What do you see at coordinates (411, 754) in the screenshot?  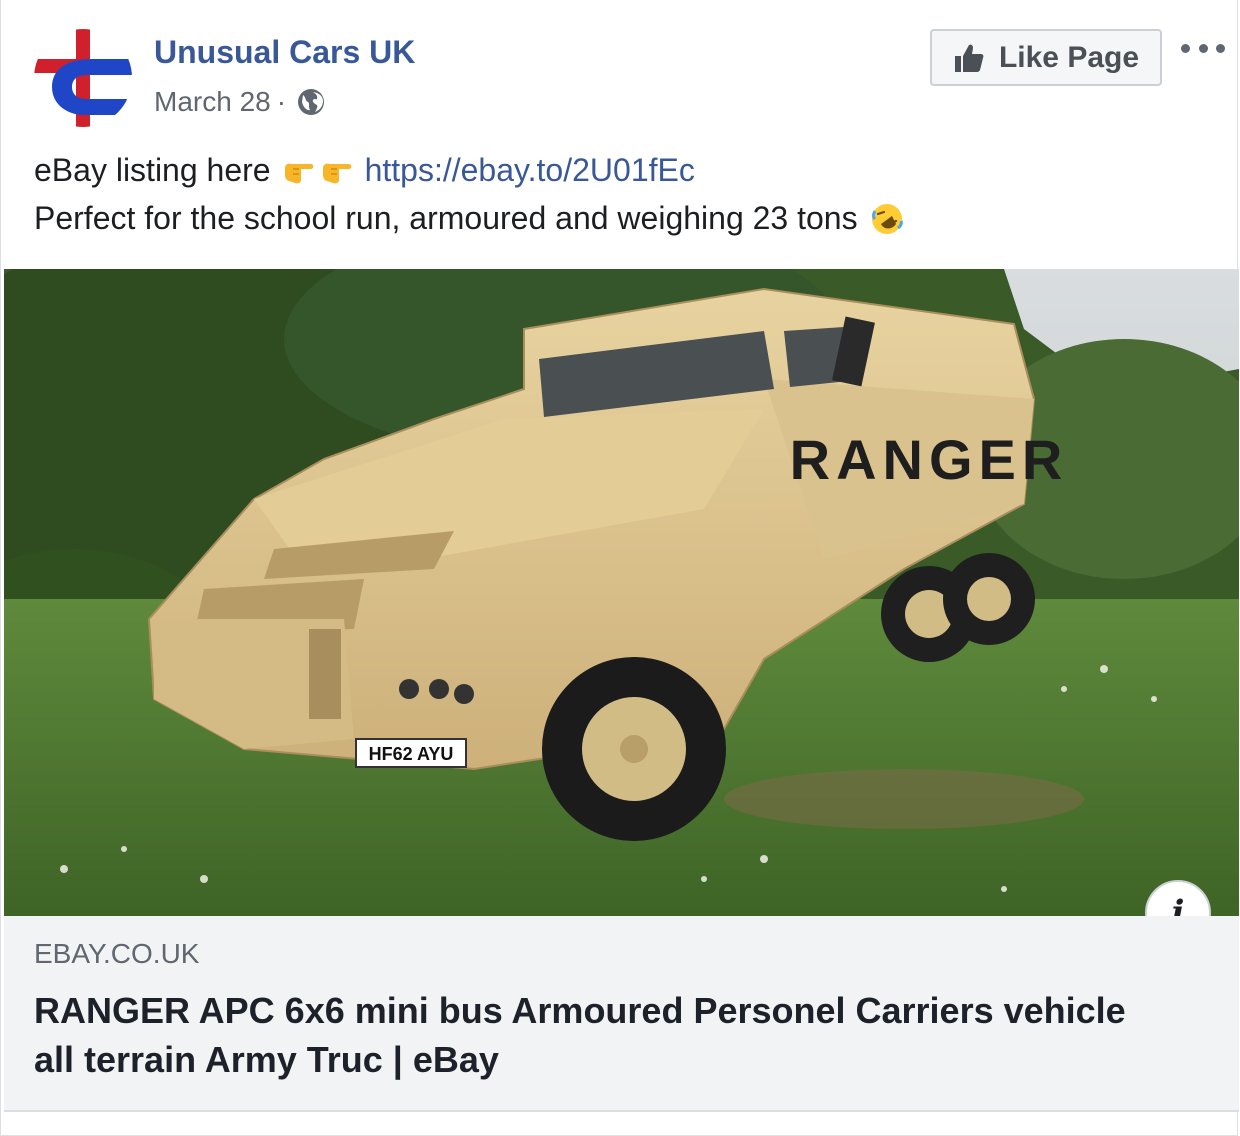 I see `license-plate-text: HF62 AYU` at bounding box center [411, 754].